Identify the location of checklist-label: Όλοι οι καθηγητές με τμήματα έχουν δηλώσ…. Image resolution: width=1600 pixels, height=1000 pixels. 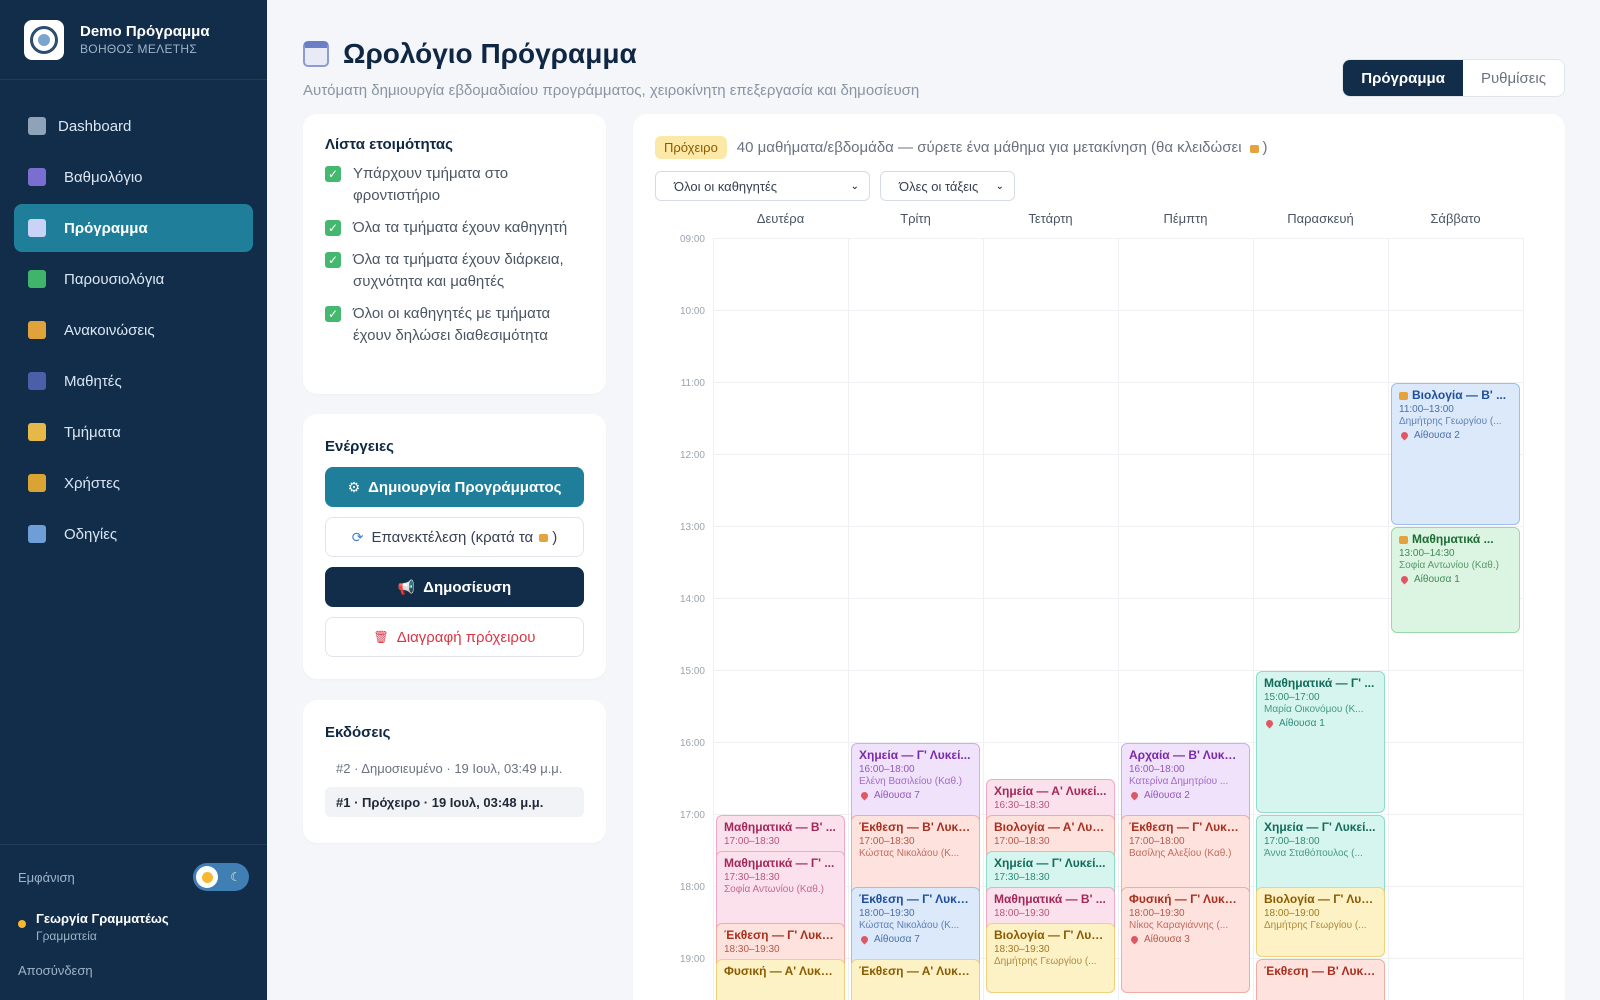
(452, 324).